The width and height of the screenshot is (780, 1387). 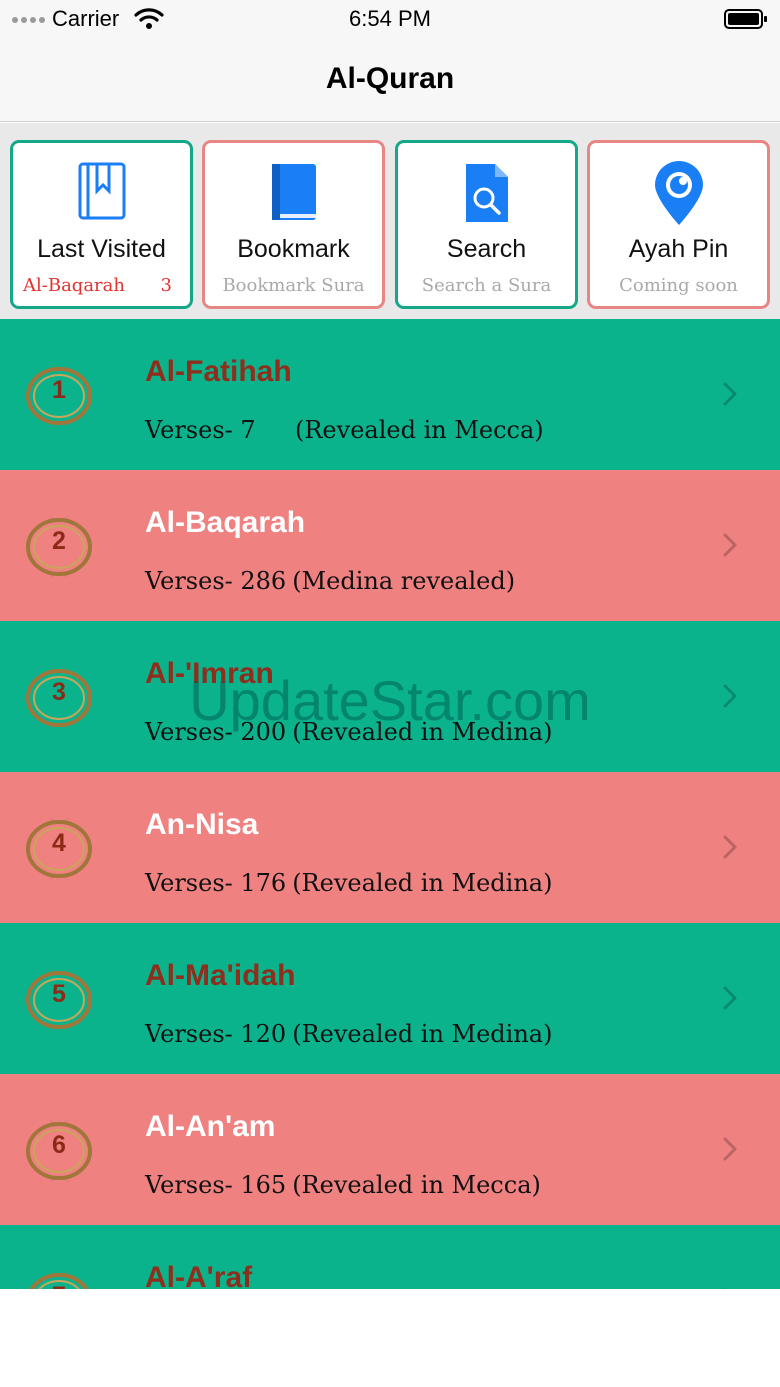 What do you see at coordinates (101, 249) in the screenshot?
I see `last-visited-label: Last Visited` at bounding box center [101, 249].